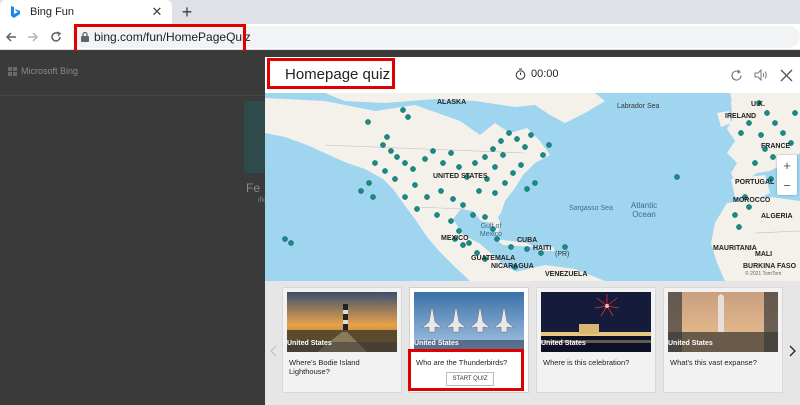 The height and width of the screenshot is (405, 800). What do you see at coordinates (466, 370) in the screenshot?
I see `card-highlight-box` at bounding box center [466, 370].